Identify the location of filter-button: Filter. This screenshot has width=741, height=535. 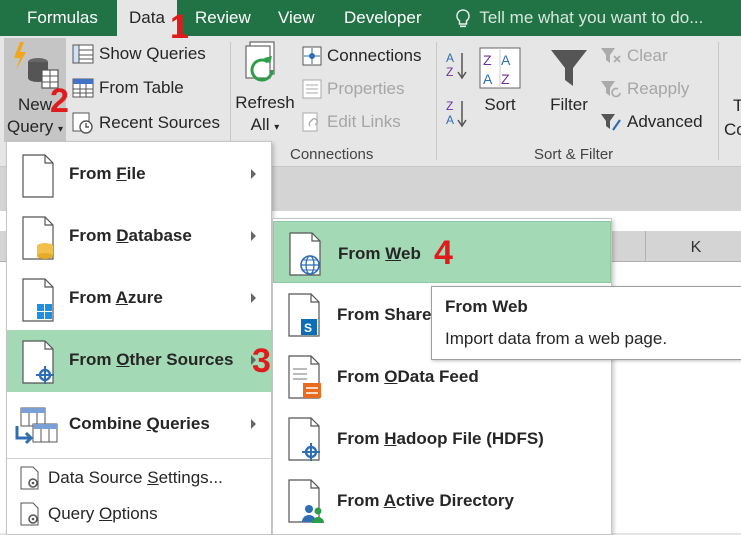
(569, 81).